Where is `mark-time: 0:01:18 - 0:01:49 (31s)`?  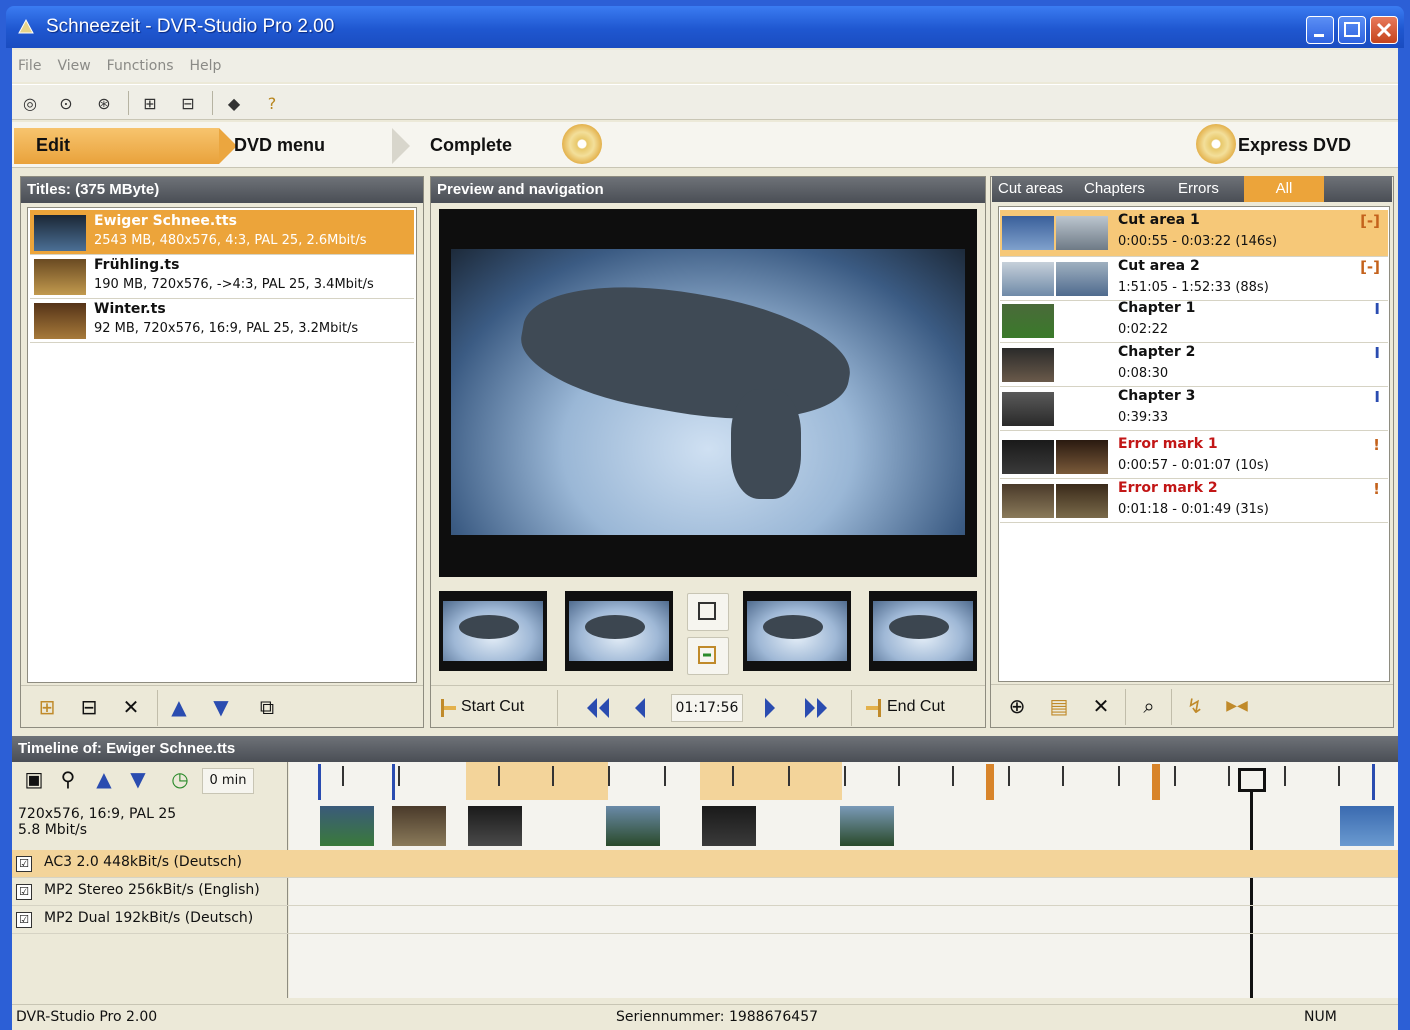
mark-time: 0:01:18 - 0:01:49 (31s) is located at coordinates (1193, 509).